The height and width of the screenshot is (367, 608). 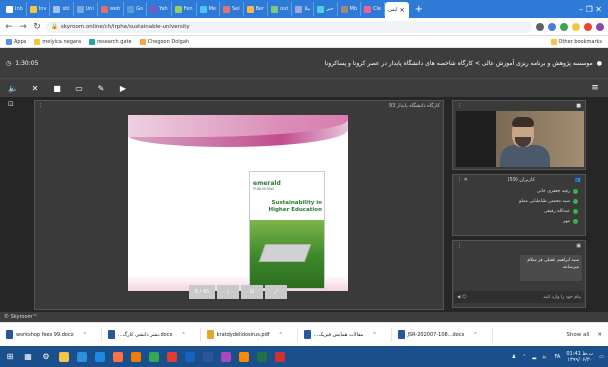 I want to click on excel-icon, so click(x=262, y=357).